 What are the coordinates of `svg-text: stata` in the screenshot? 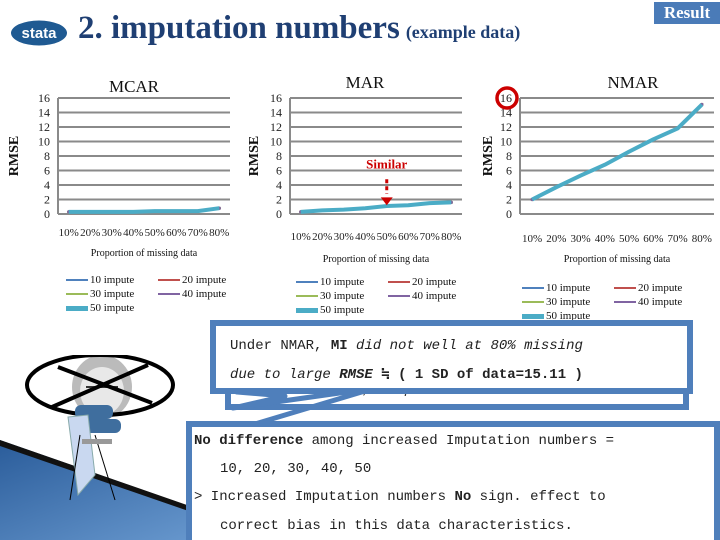 It's located at (39, 33).